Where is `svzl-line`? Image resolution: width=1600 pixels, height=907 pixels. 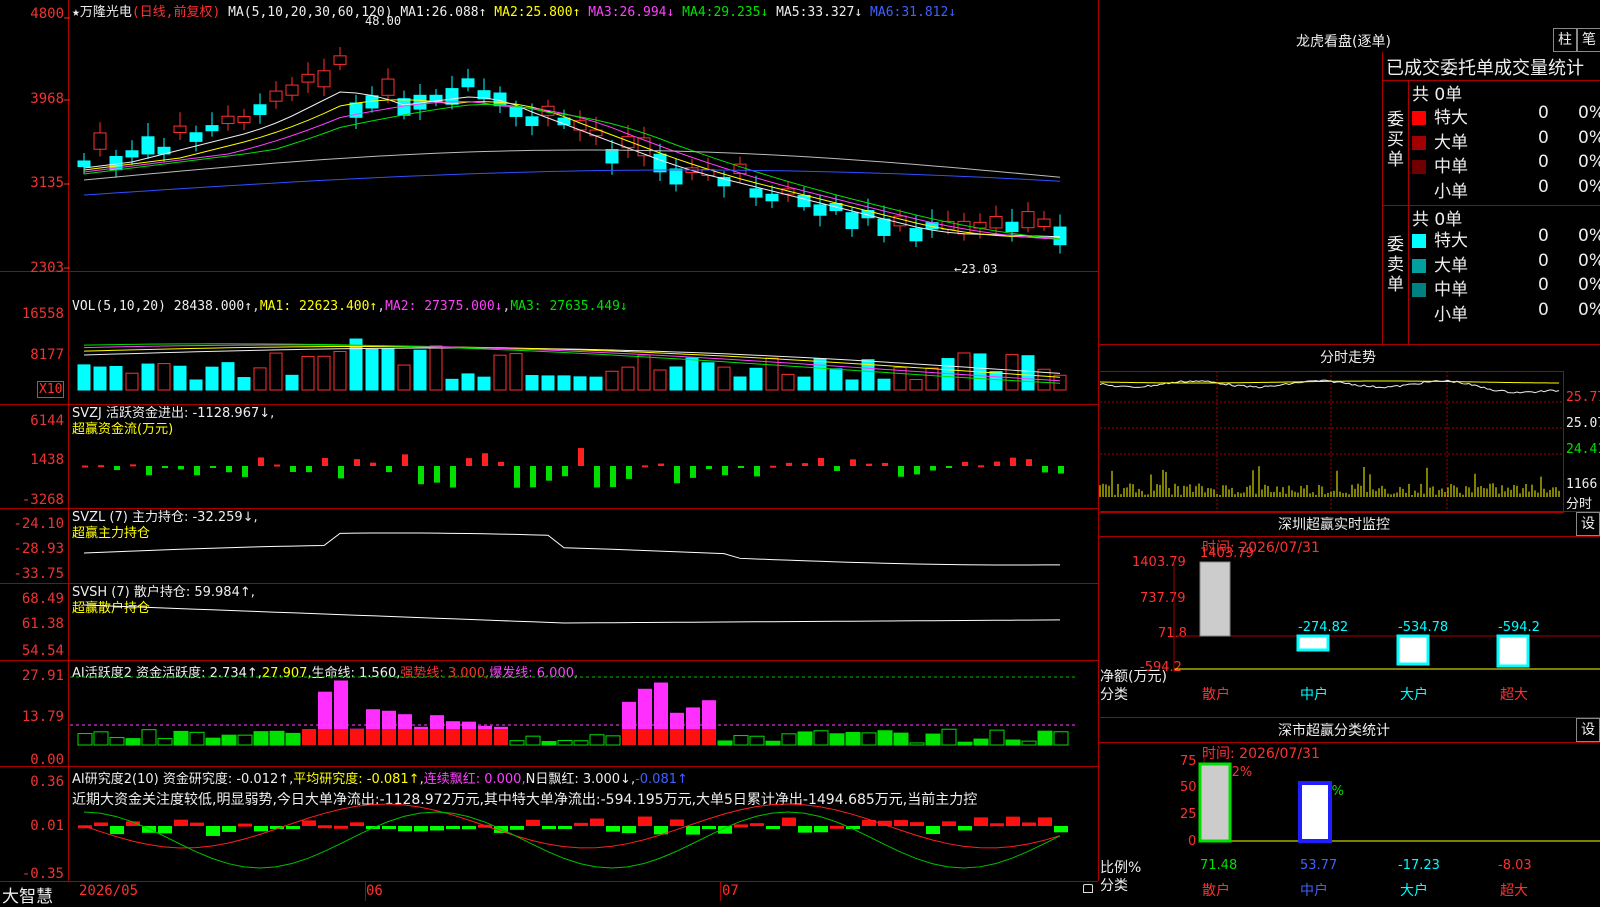 svzl-line is located at coordinates (572, 549).